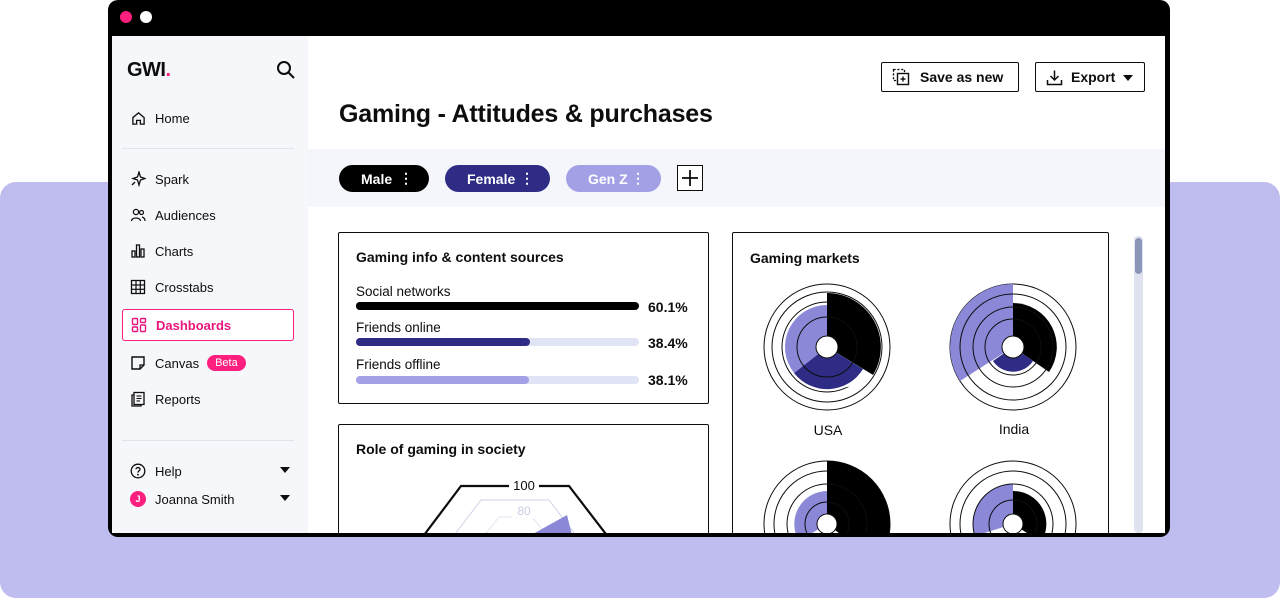  I want to click on user-menu: J Joanna Smith, so click(210, 499).